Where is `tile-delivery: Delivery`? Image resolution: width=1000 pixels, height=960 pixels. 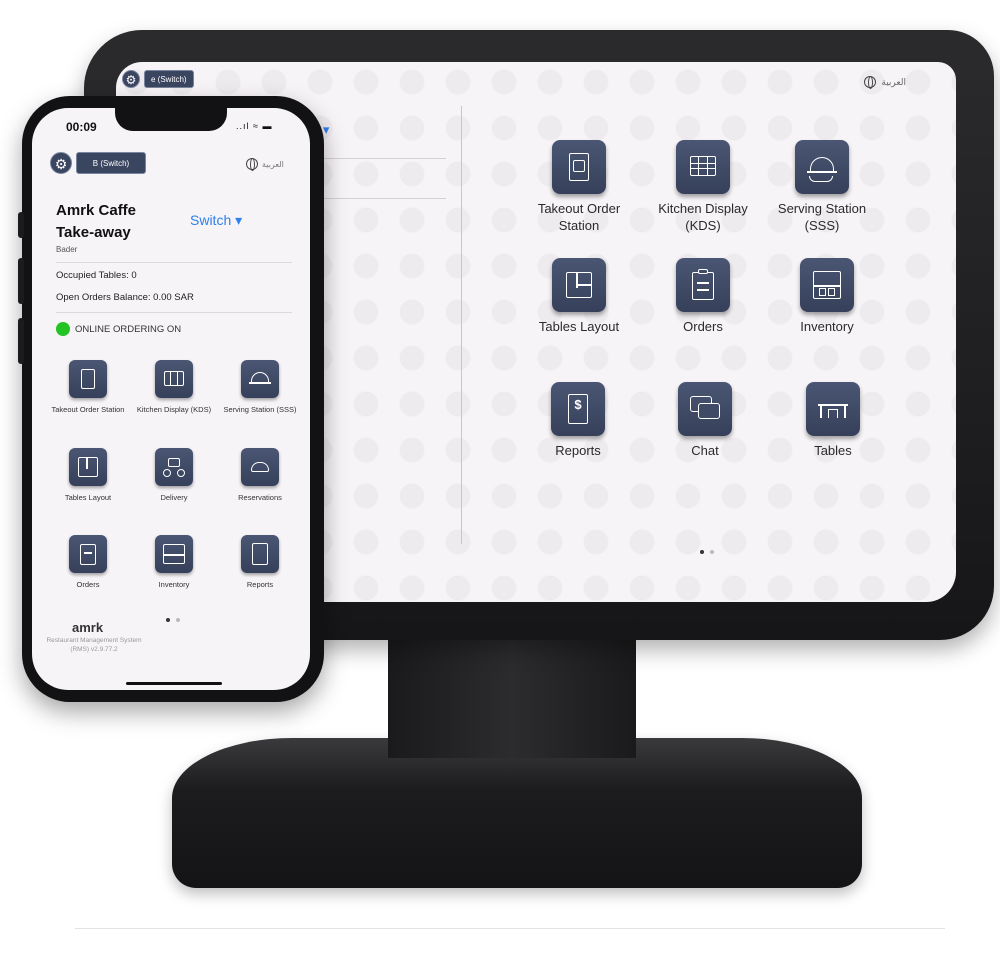
tile-delivery: Delivery is located at coordinates (174, 475).